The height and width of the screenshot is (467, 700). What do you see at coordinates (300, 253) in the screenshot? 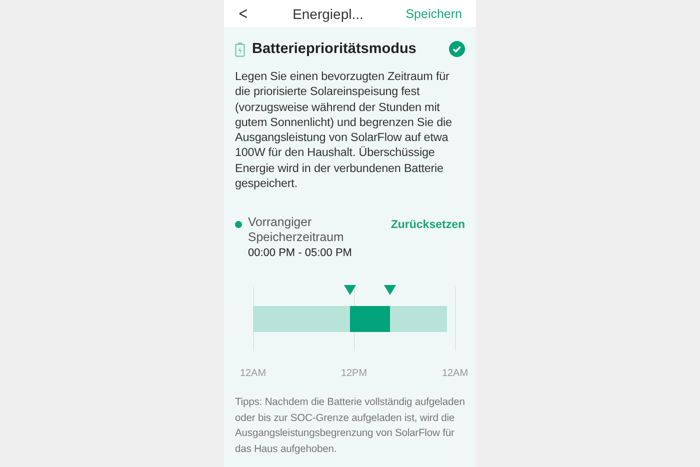
I see `period-time: 00:00 PM - 05:00 PM` at bounding box center [300, 253].